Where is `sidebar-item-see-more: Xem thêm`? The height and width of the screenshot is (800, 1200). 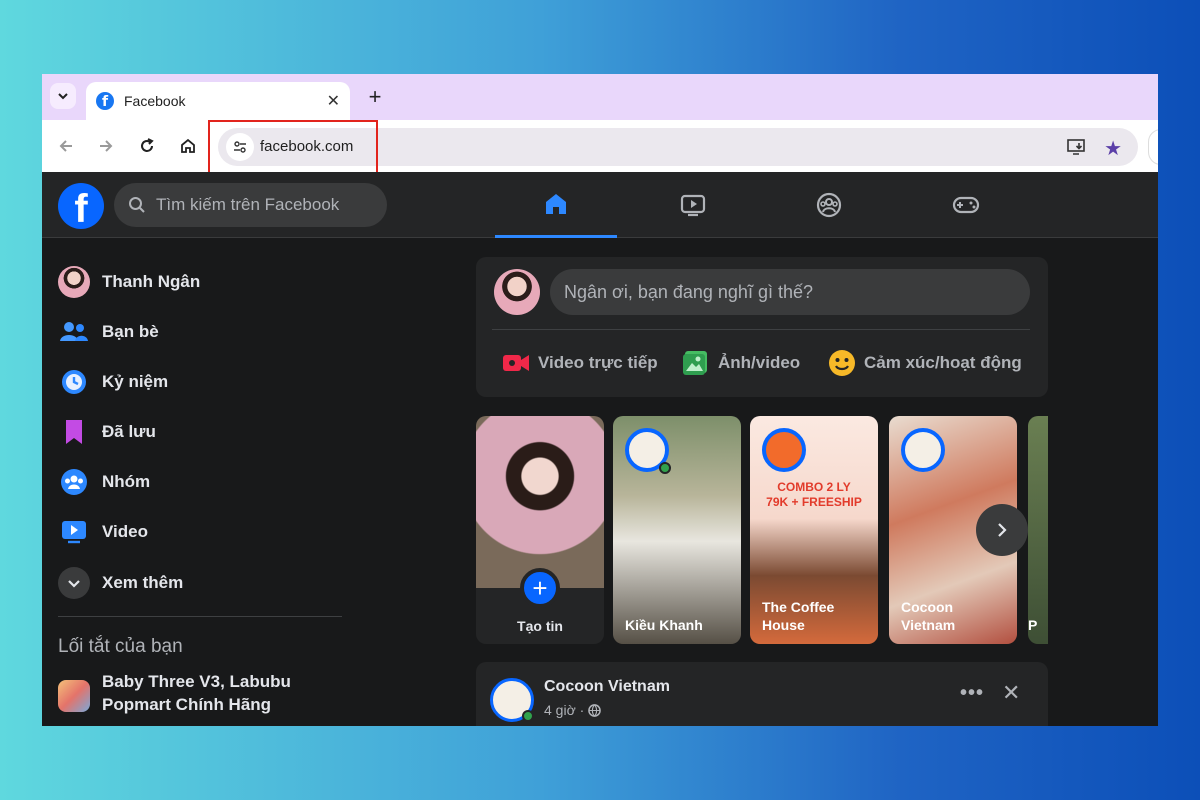 sidebar-item-see-more: Xem thêm is located at coordinates (203, 583).